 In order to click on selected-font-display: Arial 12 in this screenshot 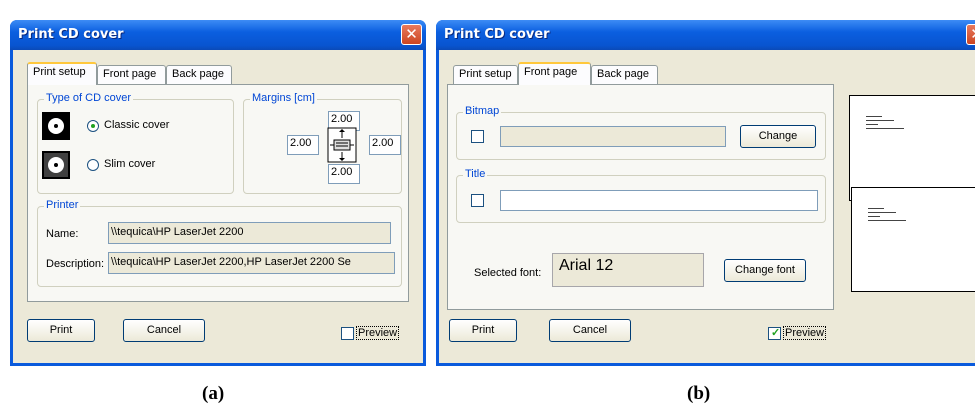, I will do `click(628, 270)`.